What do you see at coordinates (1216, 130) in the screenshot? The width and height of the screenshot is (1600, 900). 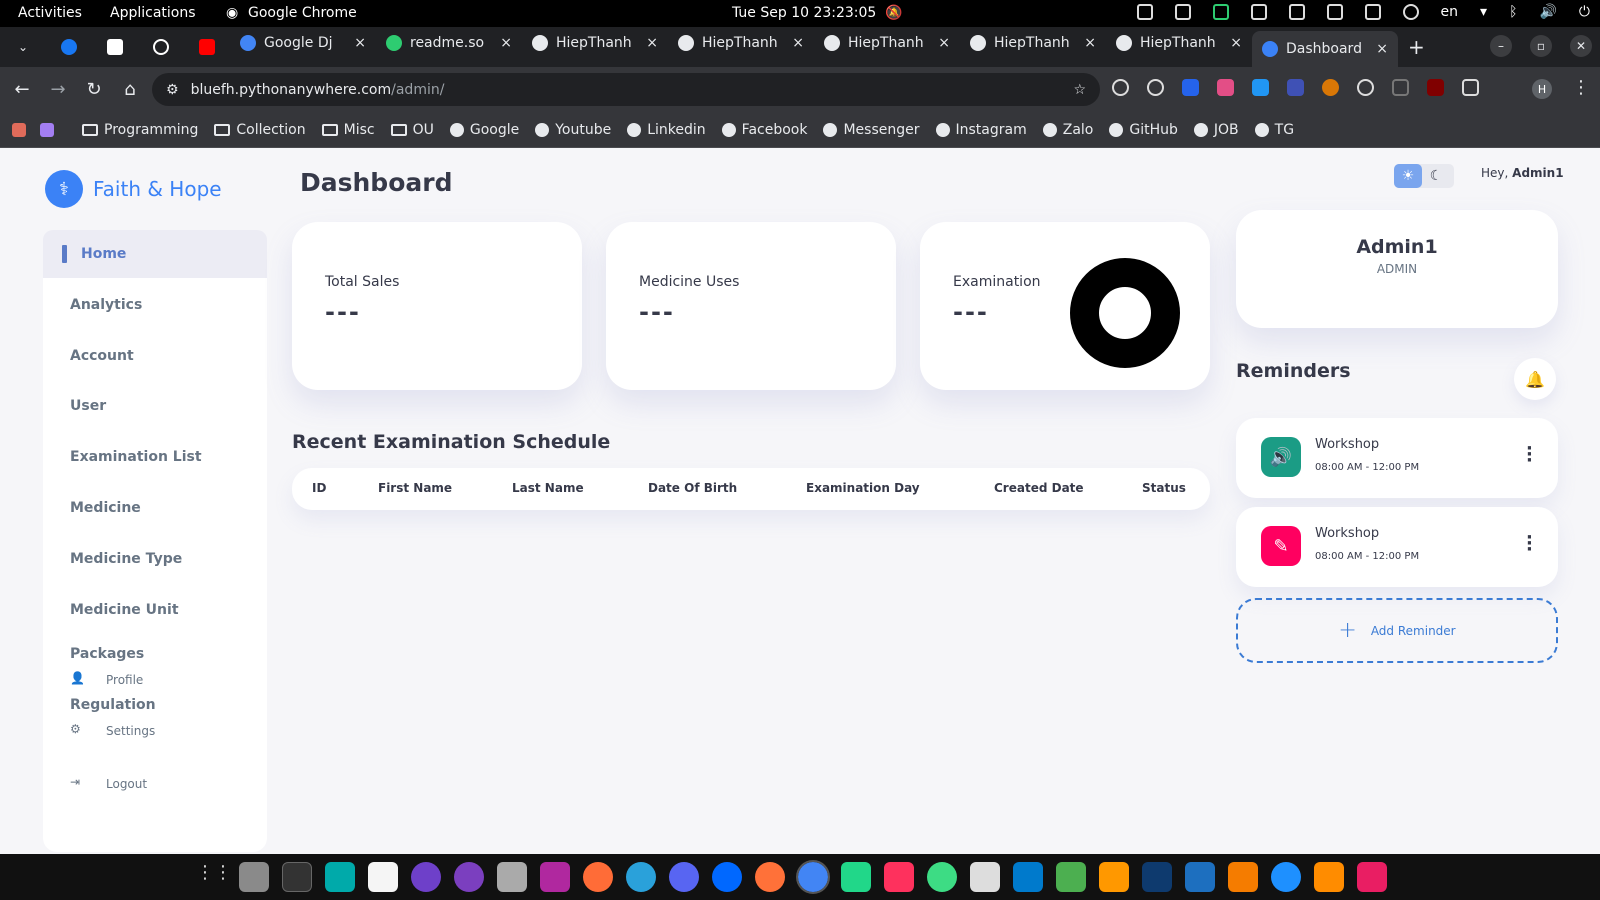 I see `bookmark-item: JOB` at bounding box center [1216, 130].